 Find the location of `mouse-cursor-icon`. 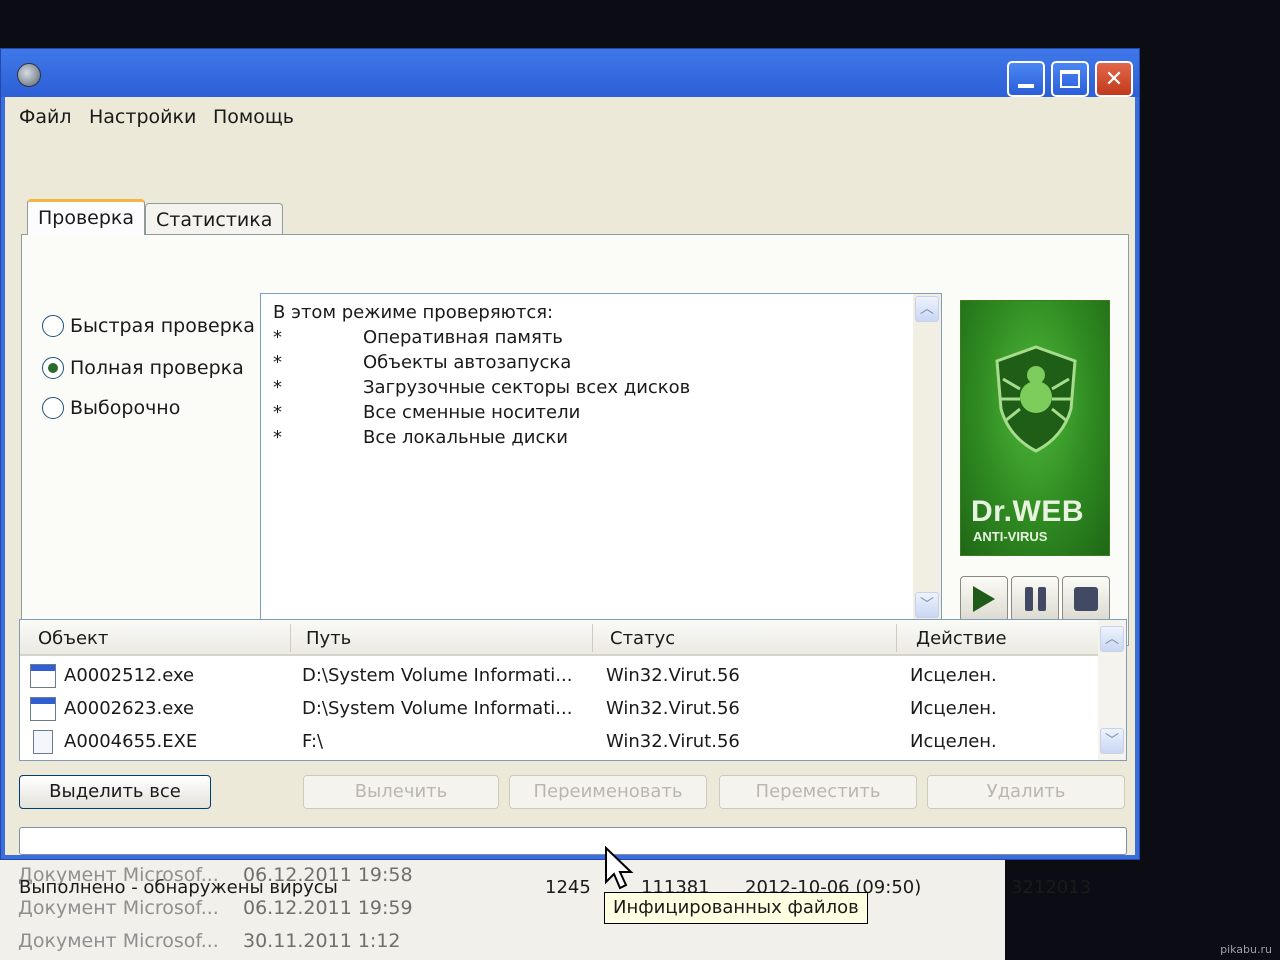

mouse-cursor-icon is located at coordinates (619, 868).